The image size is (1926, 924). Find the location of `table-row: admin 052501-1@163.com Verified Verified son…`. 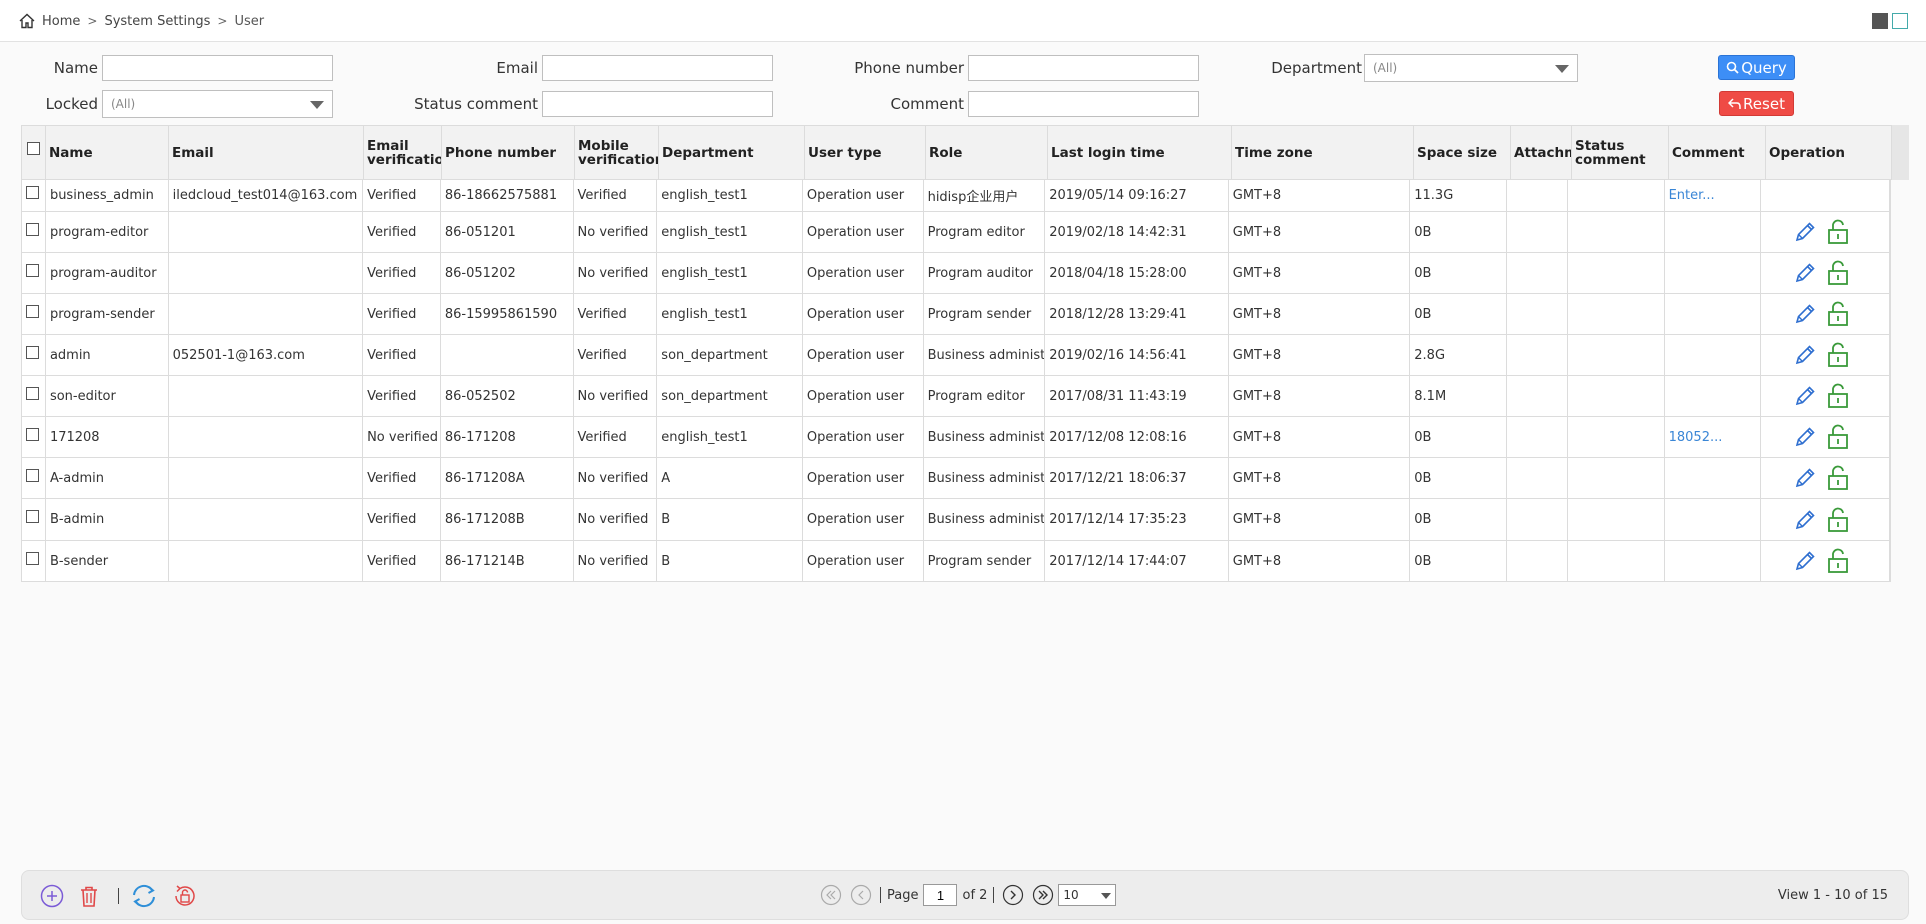

table-row: admin 052501-1@163.com Verified Verified son… is located at coordinates (956, 355).